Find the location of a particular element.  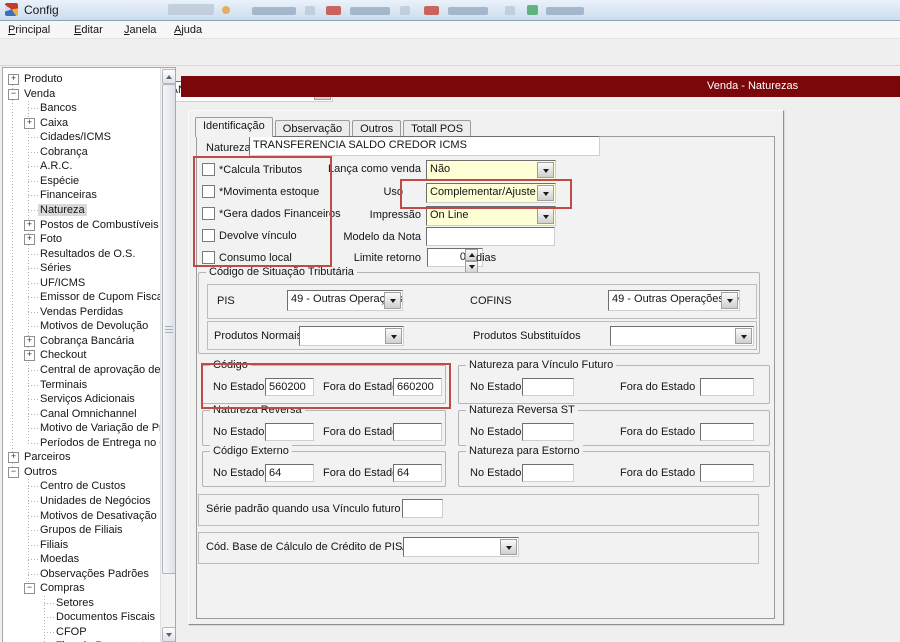

codigo-no-estado-input: 560200 is located at coordinates (289, 387).